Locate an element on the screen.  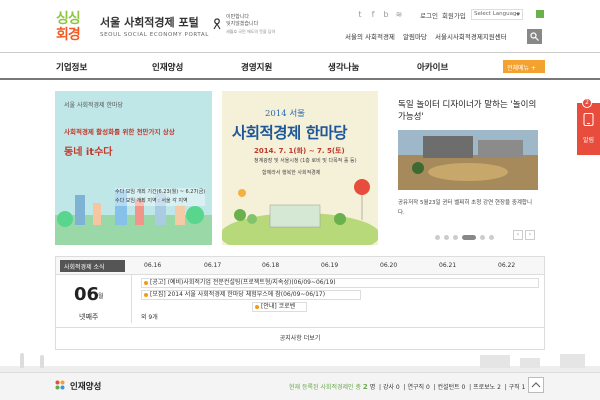
calendar-date: 06.17 is located at coordinates (212, 265).